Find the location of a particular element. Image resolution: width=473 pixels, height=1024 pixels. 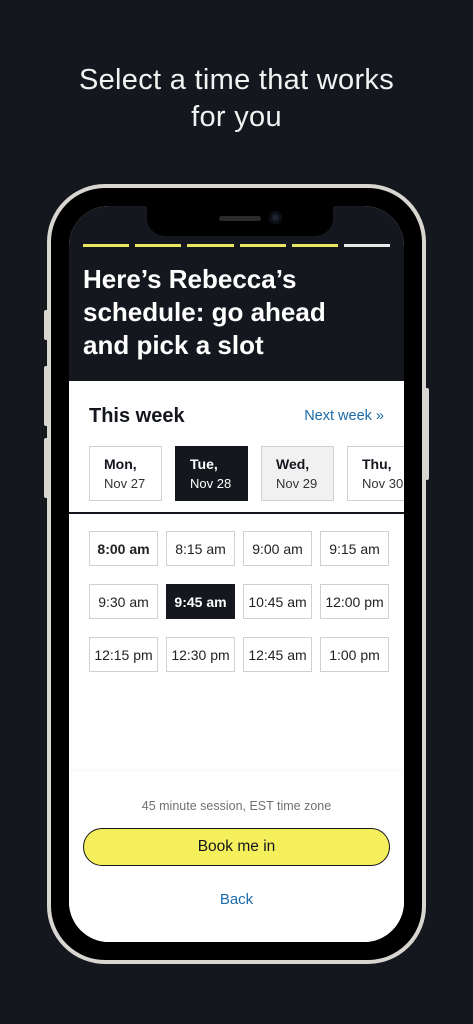

page-title-line1: Here’s Rebecca’s is located at coordinates (190, 279).